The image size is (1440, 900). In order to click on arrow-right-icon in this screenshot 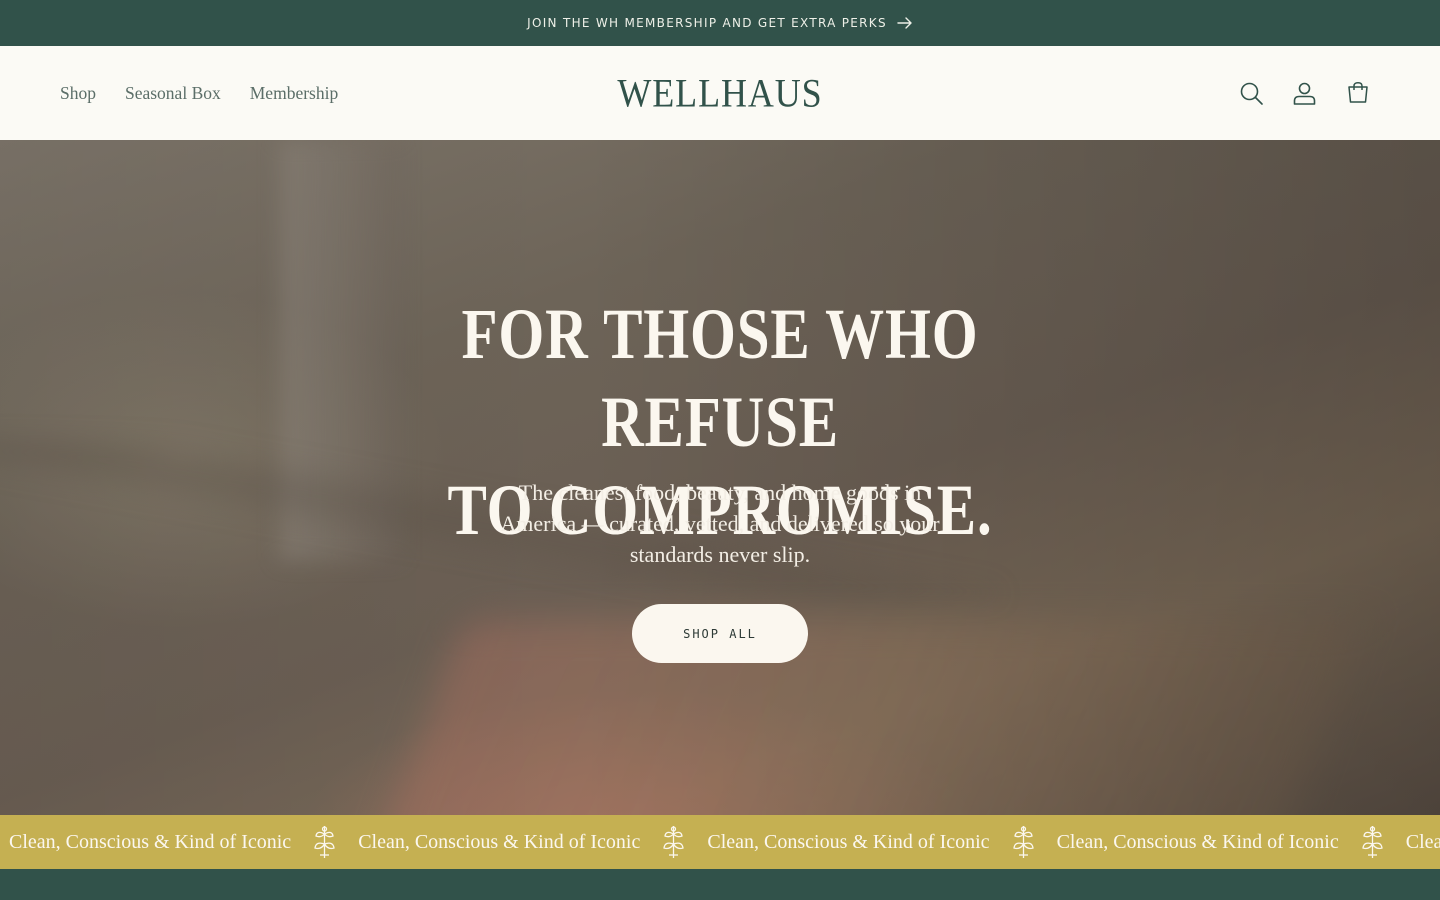, I will do `click(905, 23)`.